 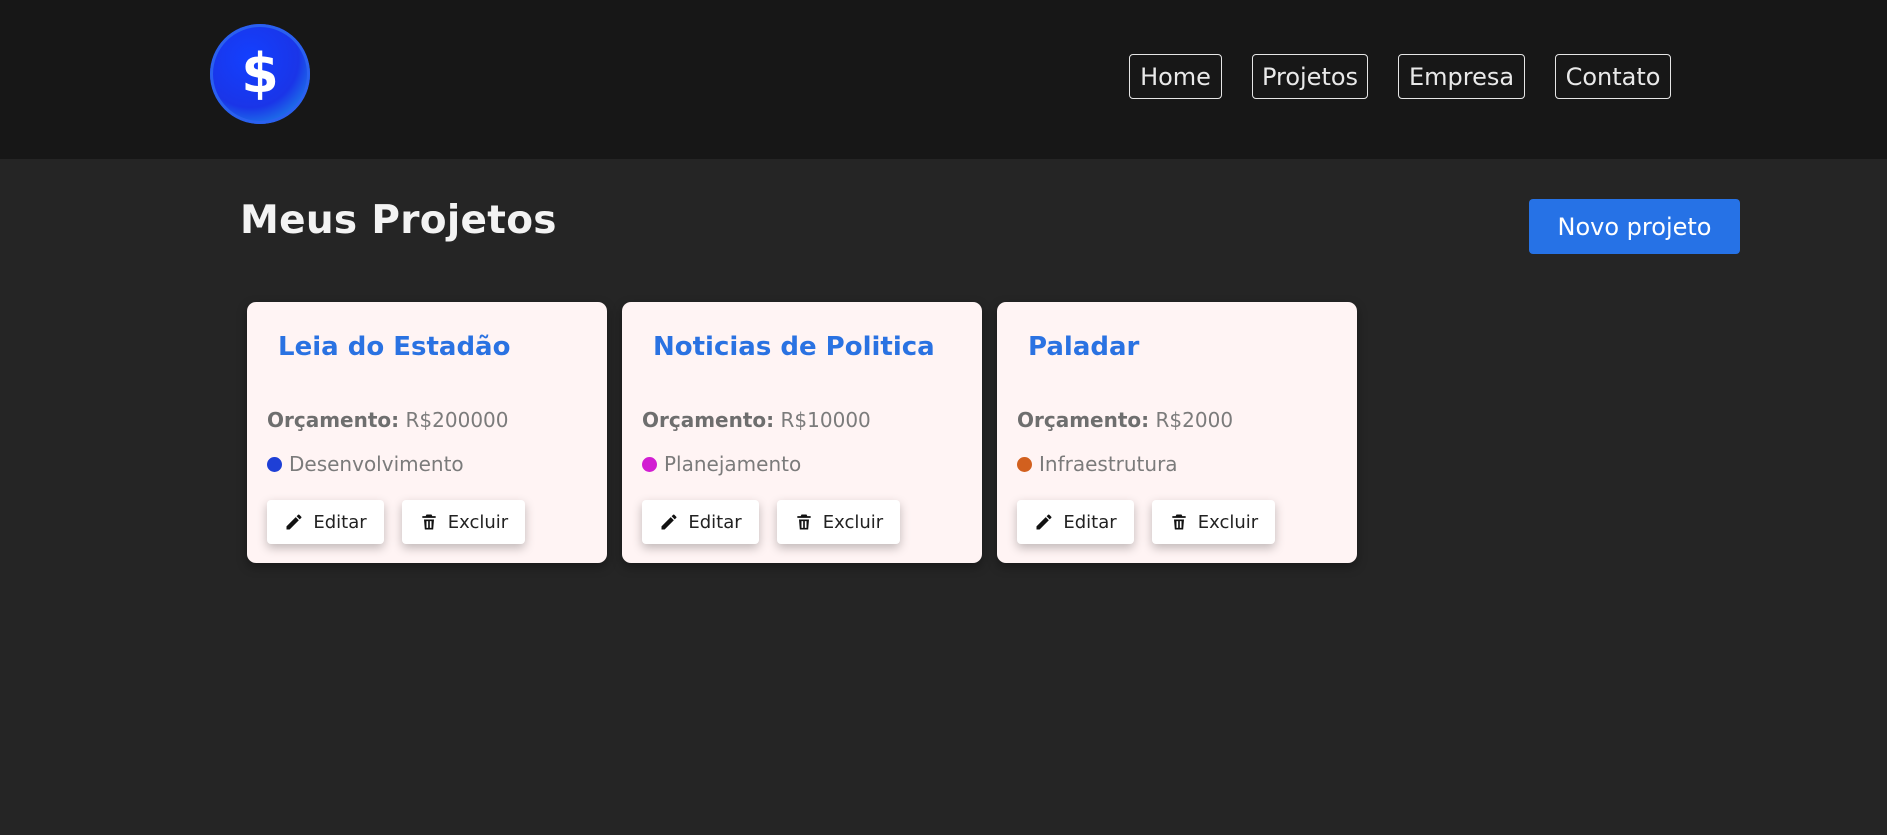 What do you see at coordinates (825, 420) in the screenshot?
I see `budget-value: R$10000` at bounding box center [825, 420].